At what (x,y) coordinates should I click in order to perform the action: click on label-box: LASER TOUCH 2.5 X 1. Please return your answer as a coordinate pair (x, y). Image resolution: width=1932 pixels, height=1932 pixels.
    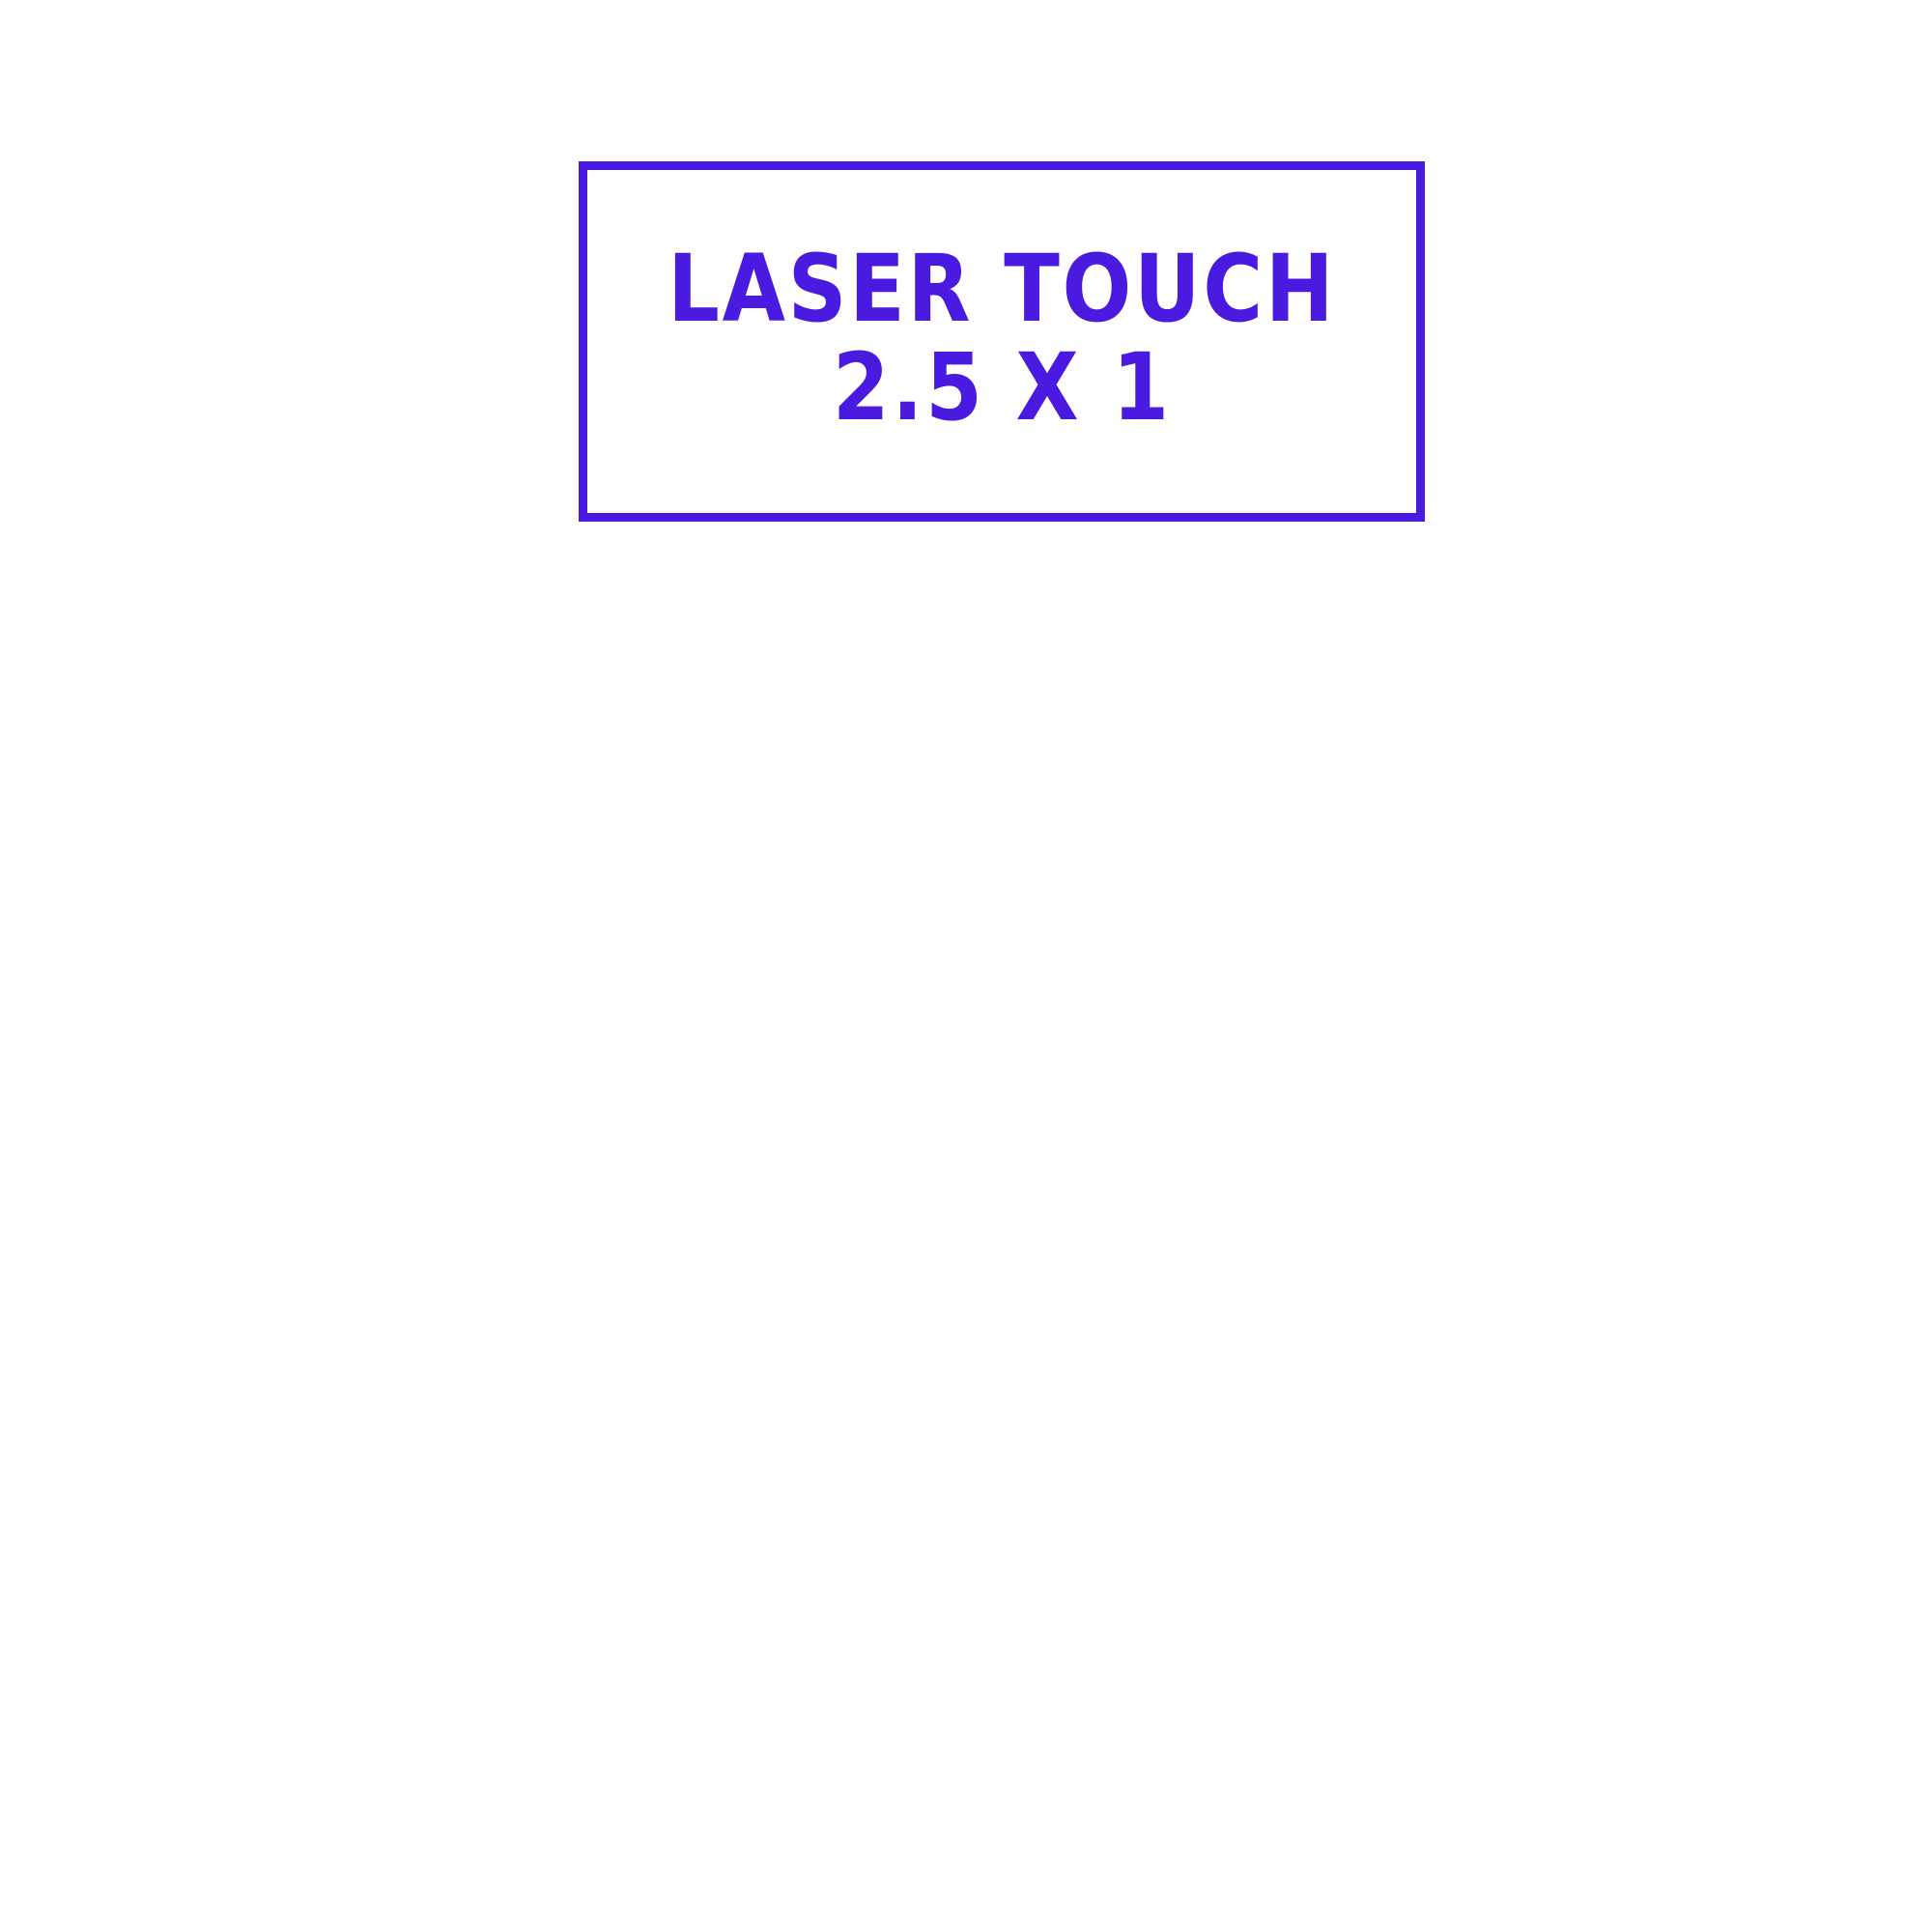
    Looking at the image, I should click on (1002, 341).